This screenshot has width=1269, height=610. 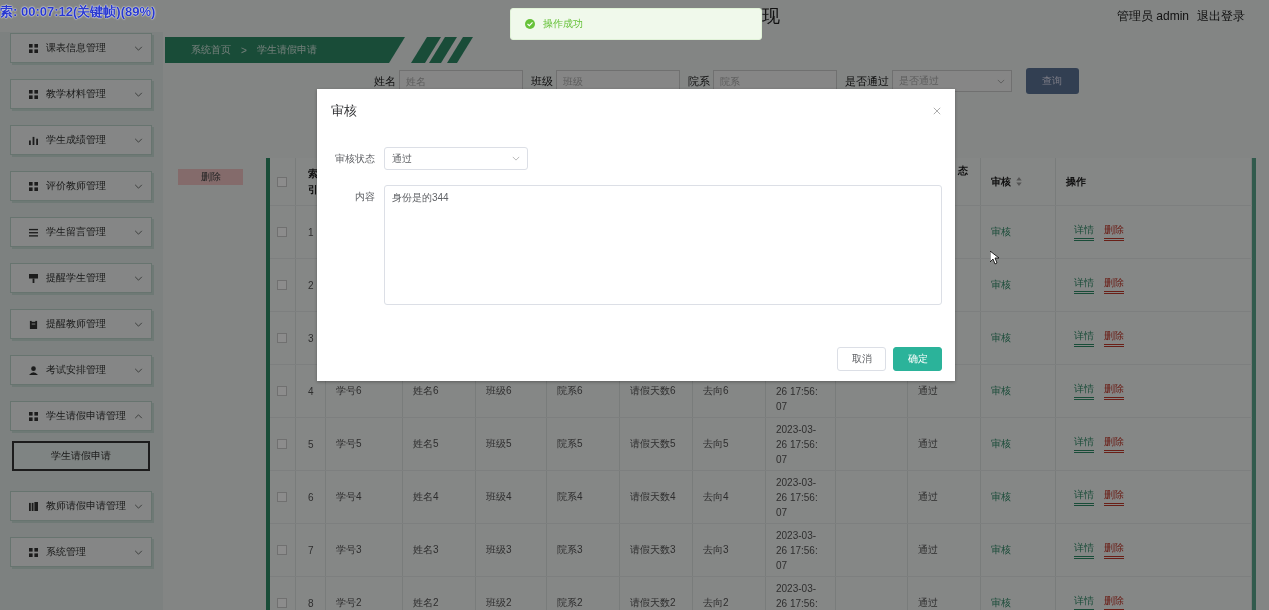 What do you see at coordinates (81, 416) in the screenshot?
I see `sidebar-item: 学生请假申请管理` at bounding box center [81, 416].